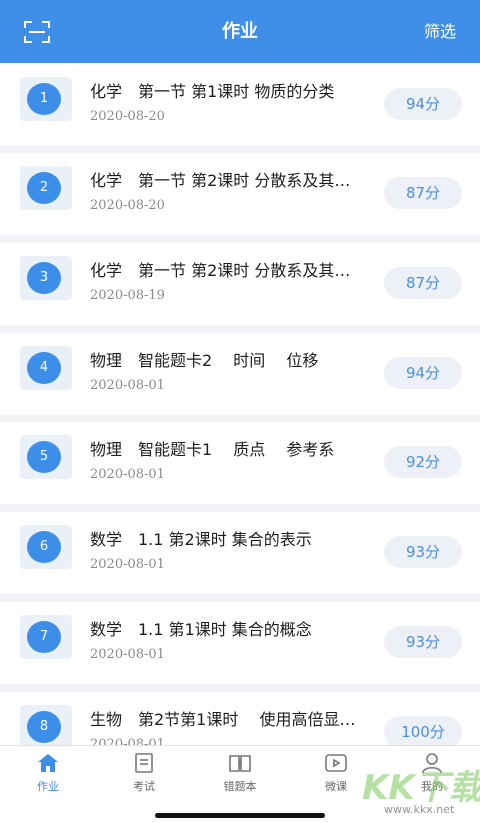  I want to click on page-title: 作业, so click(240, 31).